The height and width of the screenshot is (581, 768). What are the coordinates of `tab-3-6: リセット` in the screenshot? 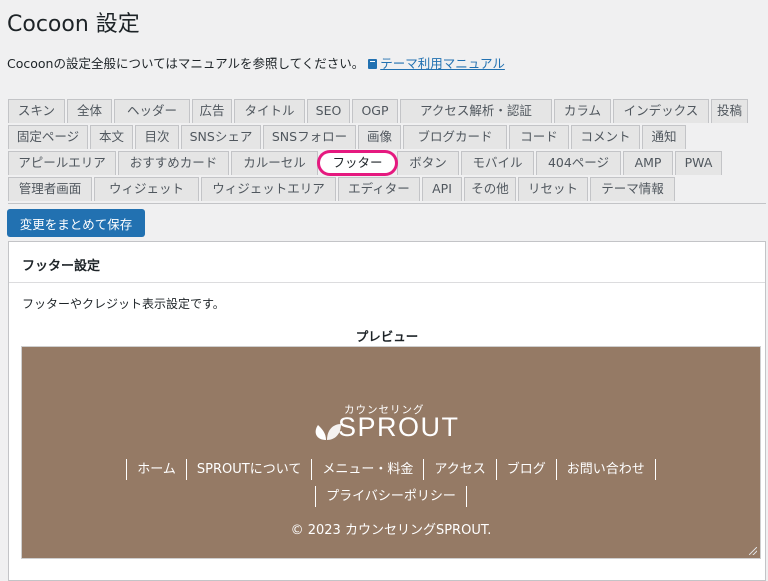 It's located at (553, 189).